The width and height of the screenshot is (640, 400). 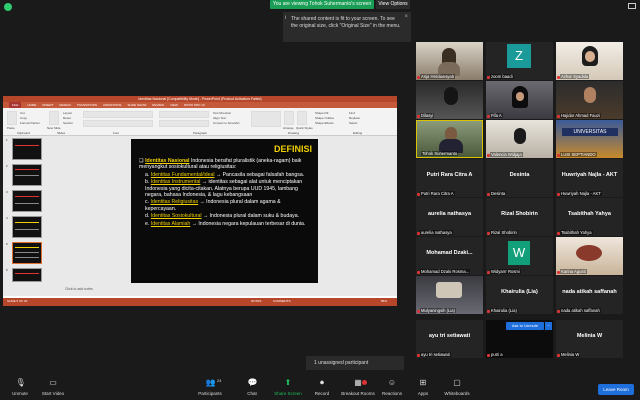 I want to click on font-selector, so click(x=118, y=114).